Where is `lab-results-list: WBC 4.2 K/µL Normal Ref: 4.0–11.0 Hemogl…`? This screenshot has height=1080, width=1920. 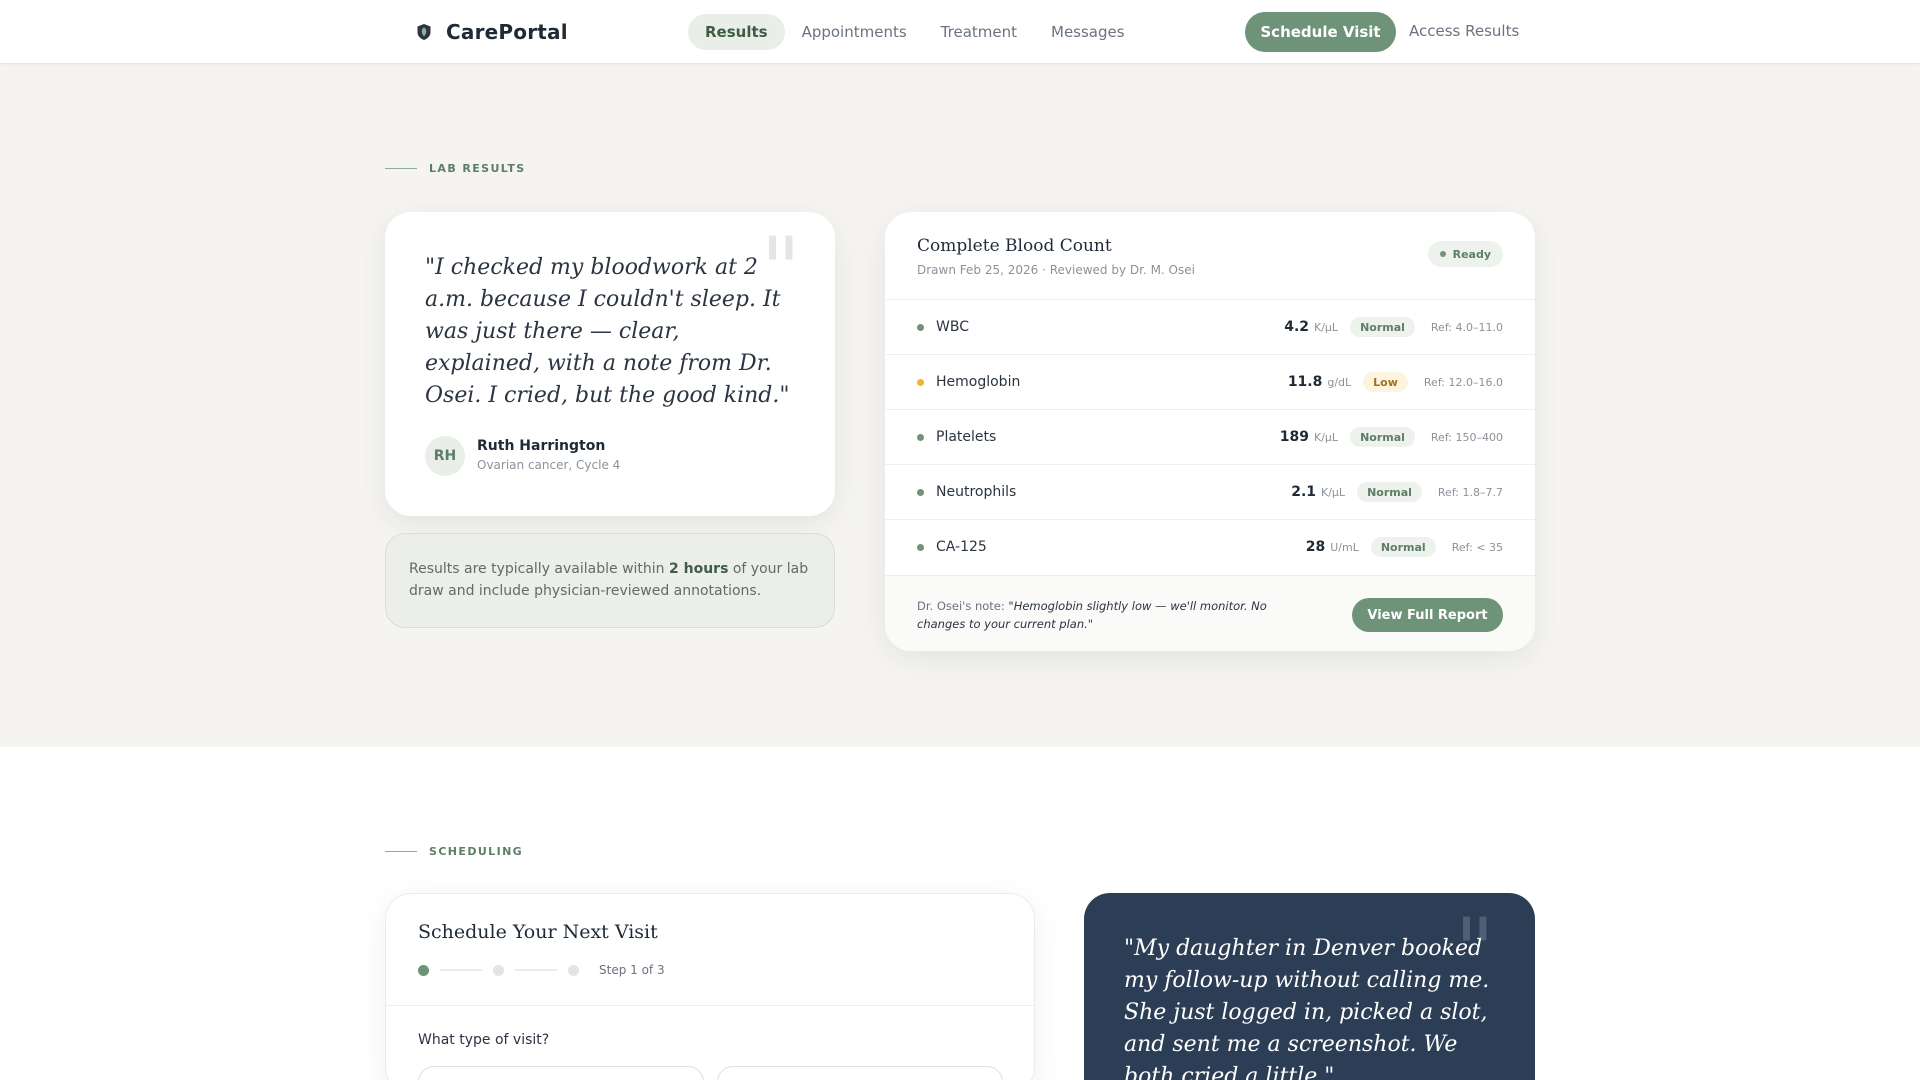
lab-results-list: WBC 4.2 K/µL Normal Ref: 4.0–11.0 Hemogl… is located at coordinates (1210, 437).